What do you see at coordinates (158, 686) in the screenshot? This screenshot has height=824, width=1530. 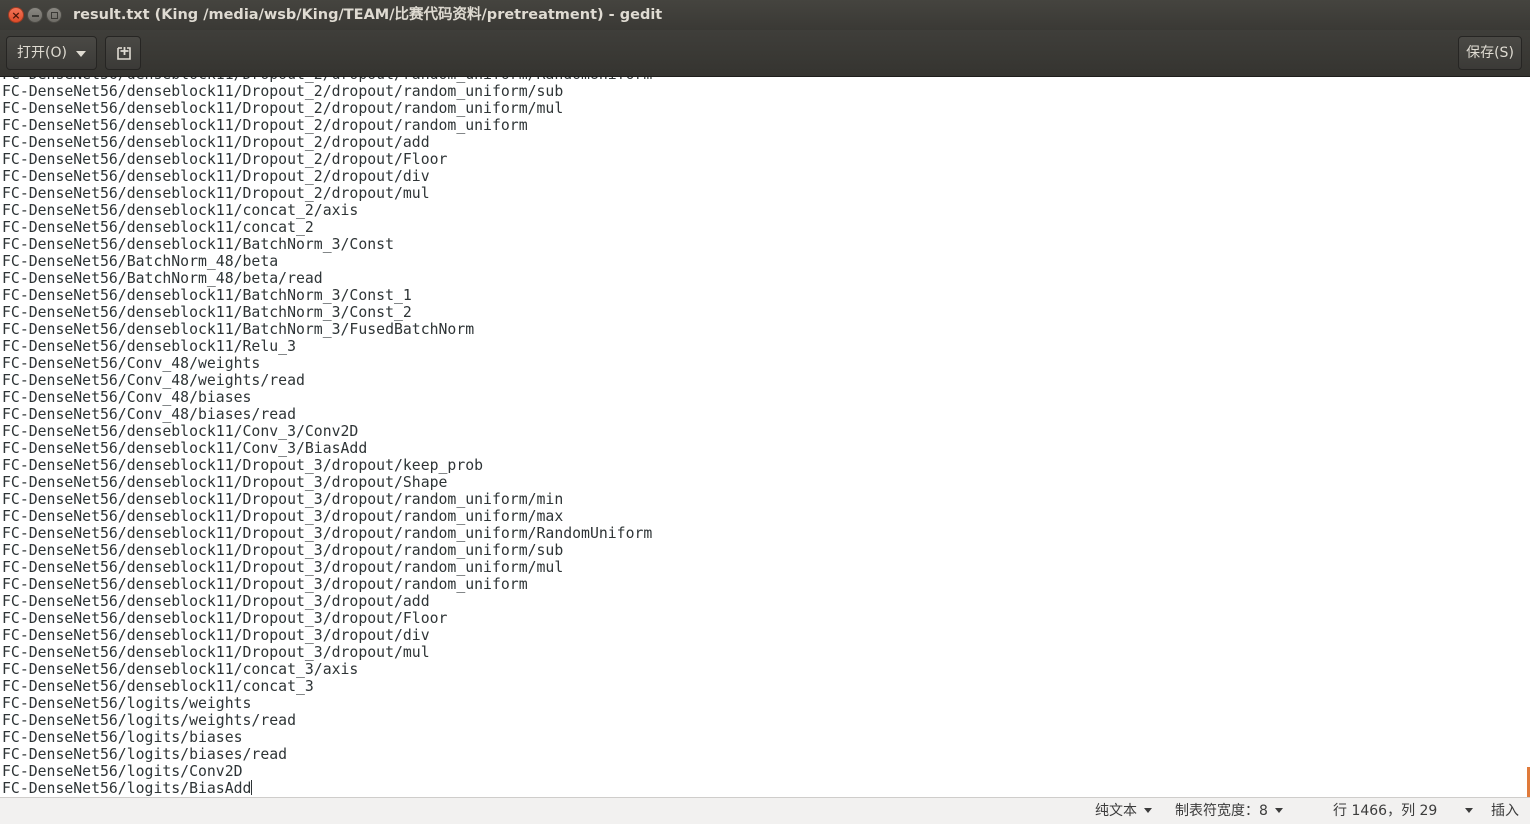 I see `editor-line: FC-DenseNet56/denseblock11/concat_3` at bounding box center [158, 686].